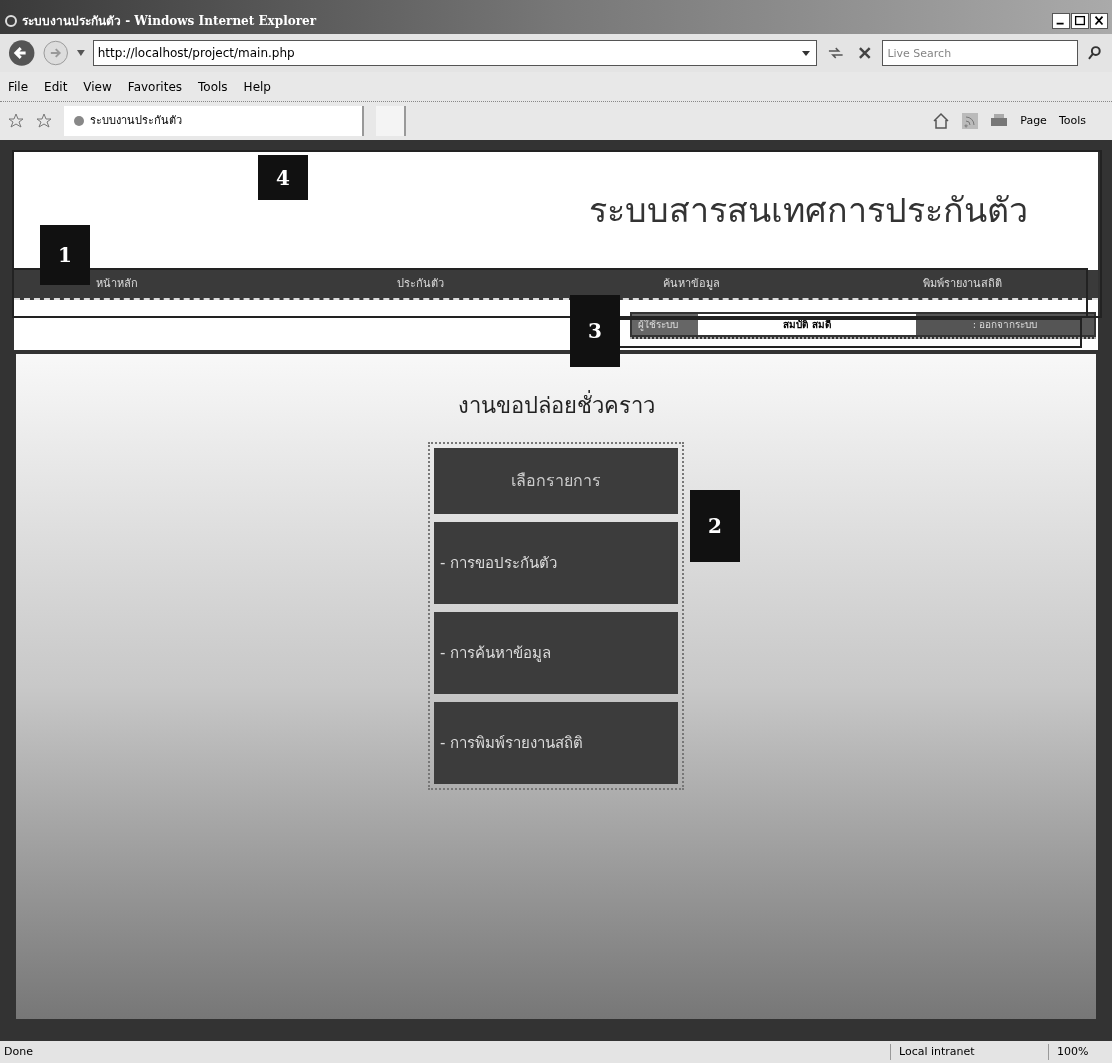 Image resolution: width=1112 pixels, height=1063 pixels. I want to click on browser-tab: ระบบงานประกันตัว, so click(214, 121).